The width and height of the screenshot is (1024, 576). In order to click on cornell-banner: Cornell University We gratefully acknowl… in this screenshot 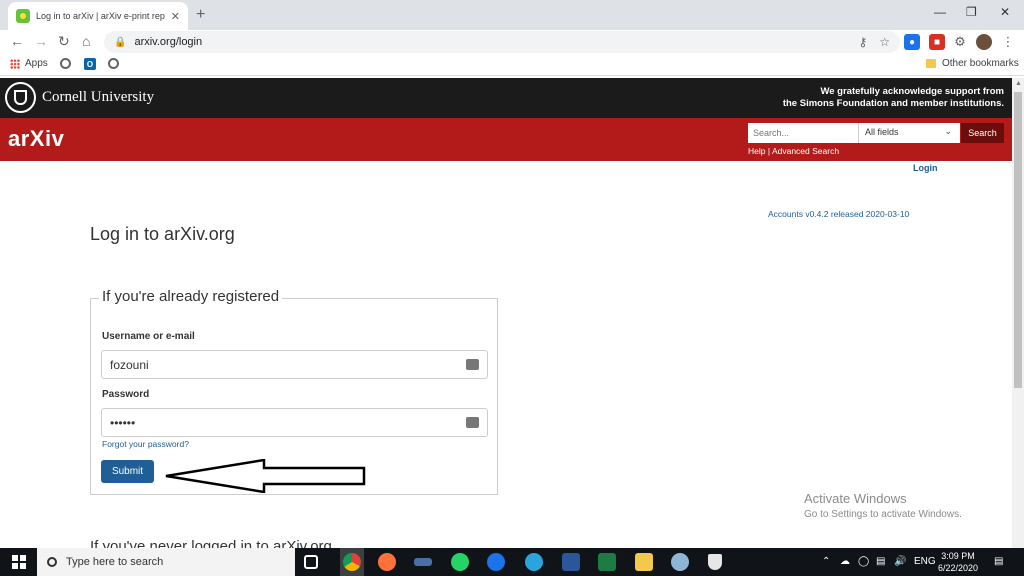, I will do `click(506, 98)`.